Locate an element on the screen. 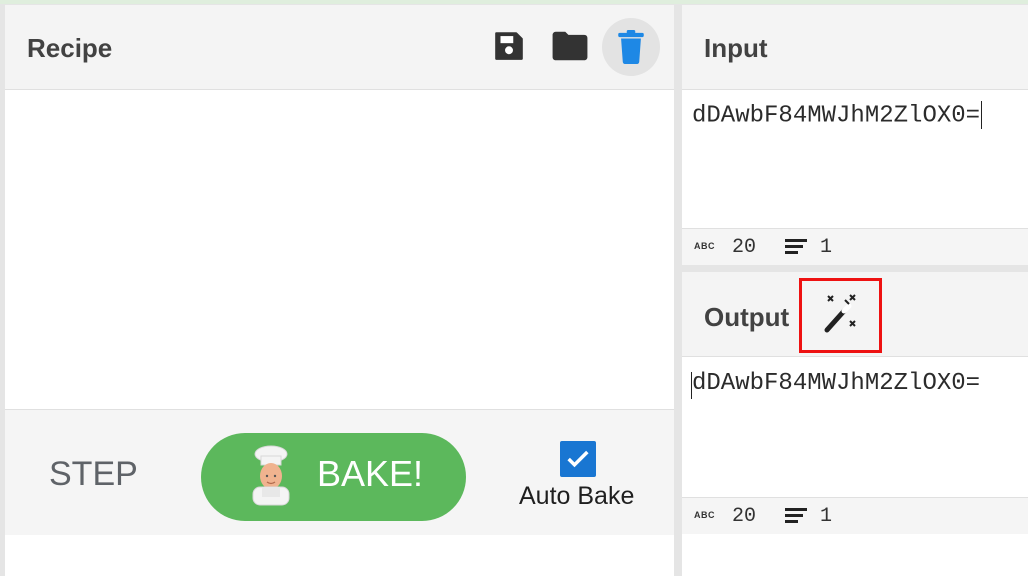 Image resolution: width=1028 pixels, height=576 pixels. output-text: dDAwbF84MWJhM2ZlOX0= is located at coordinates (836, 383).